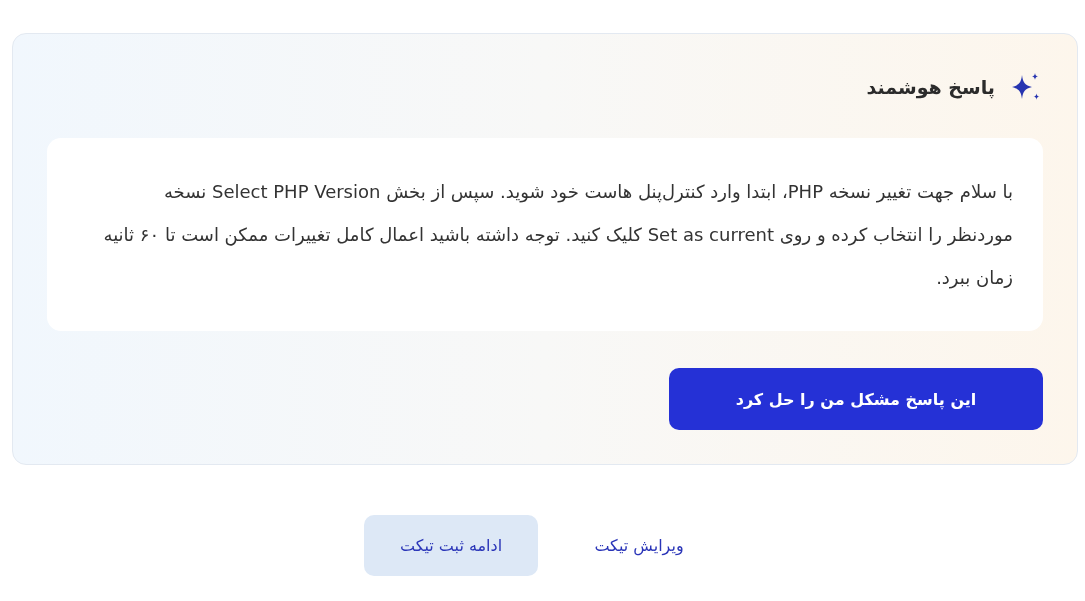  I want to click on sparkle-icon, so click(1026, 87).